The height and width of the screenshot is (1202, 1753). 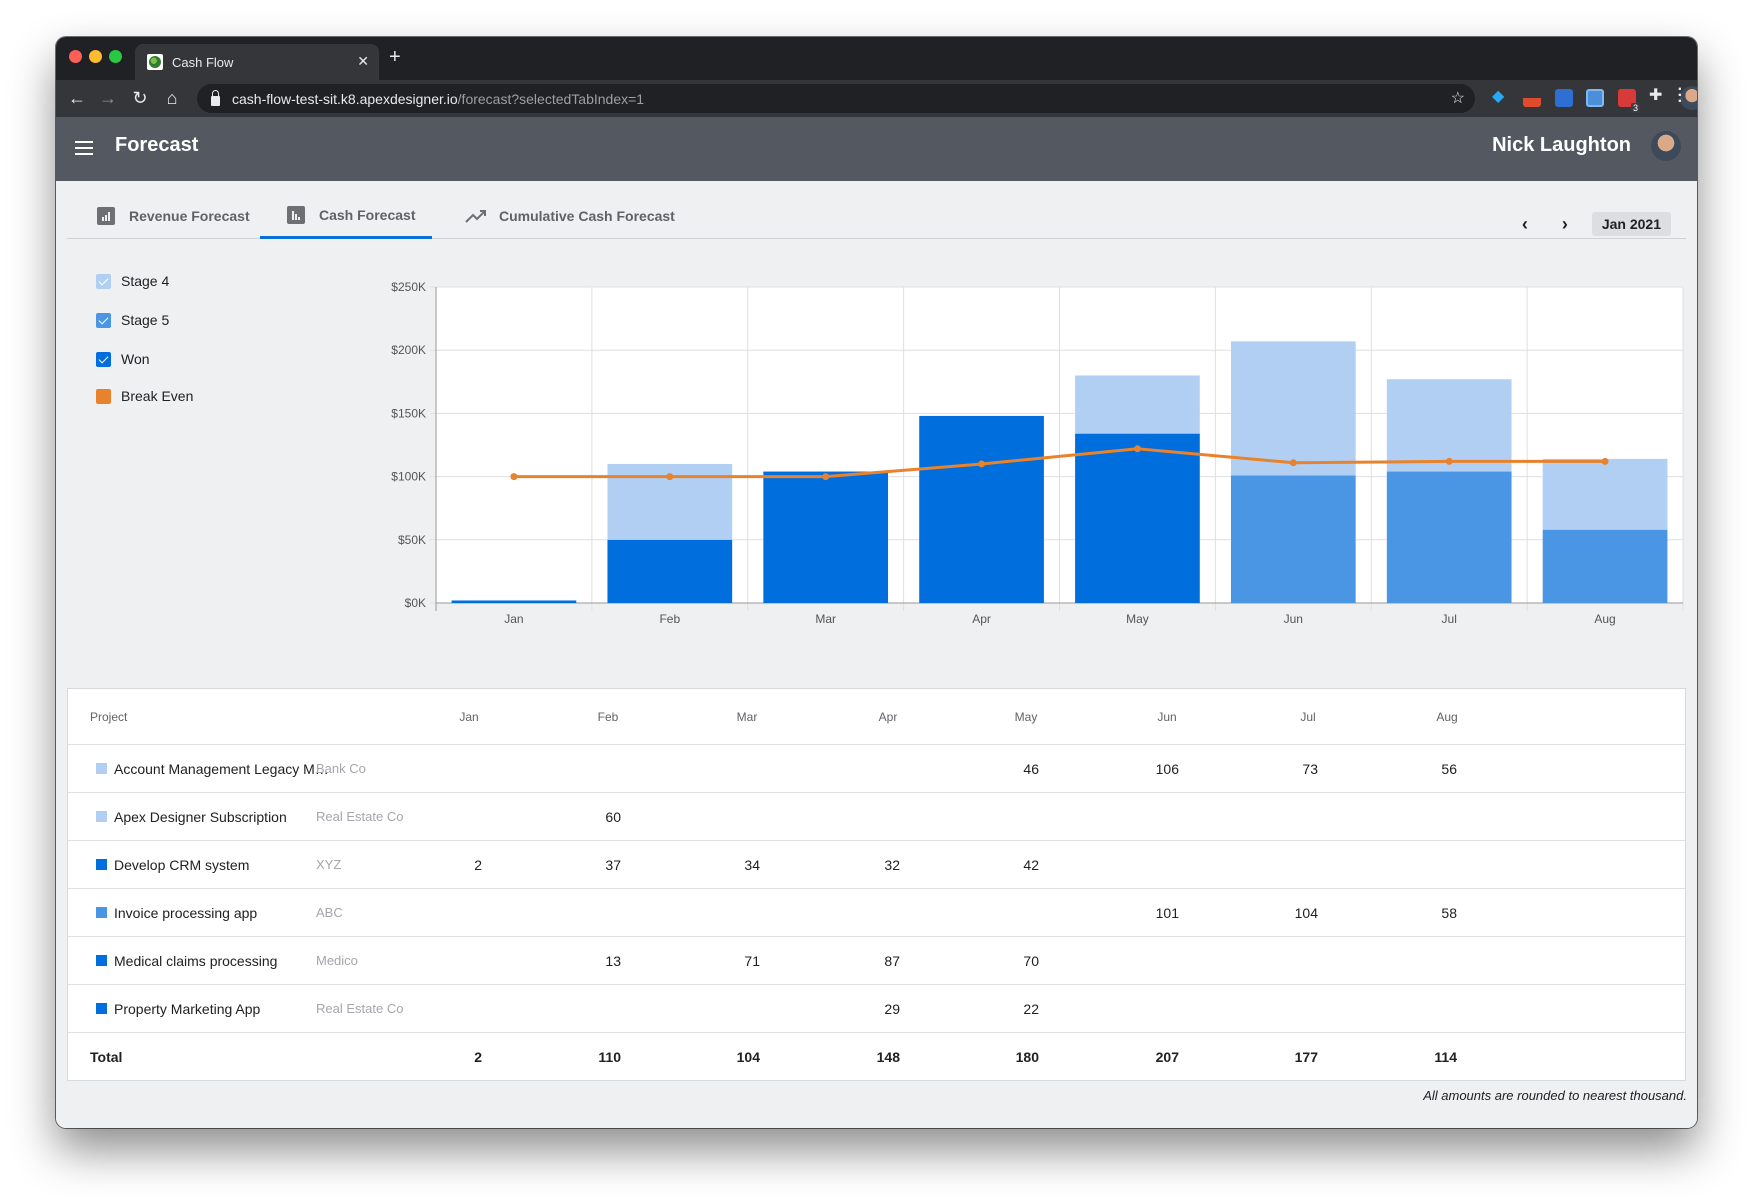 What do you see at coordinates (888, 716) in the screenshot?
I see `column-header-apr: Apr` at bounding box center [888, 716].